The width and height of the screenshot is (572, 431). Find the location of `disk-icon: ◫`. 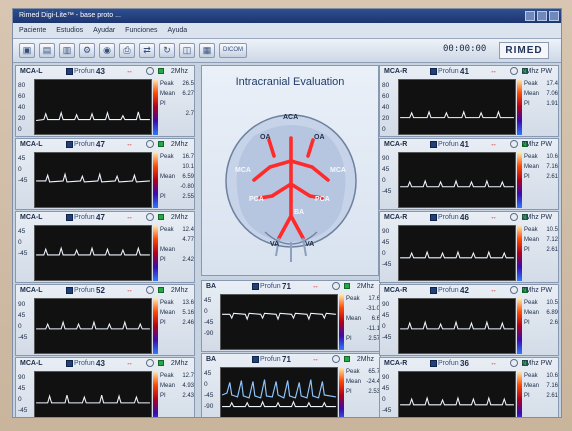

disk-icon: ◫ is located at coordinates (187, 50).